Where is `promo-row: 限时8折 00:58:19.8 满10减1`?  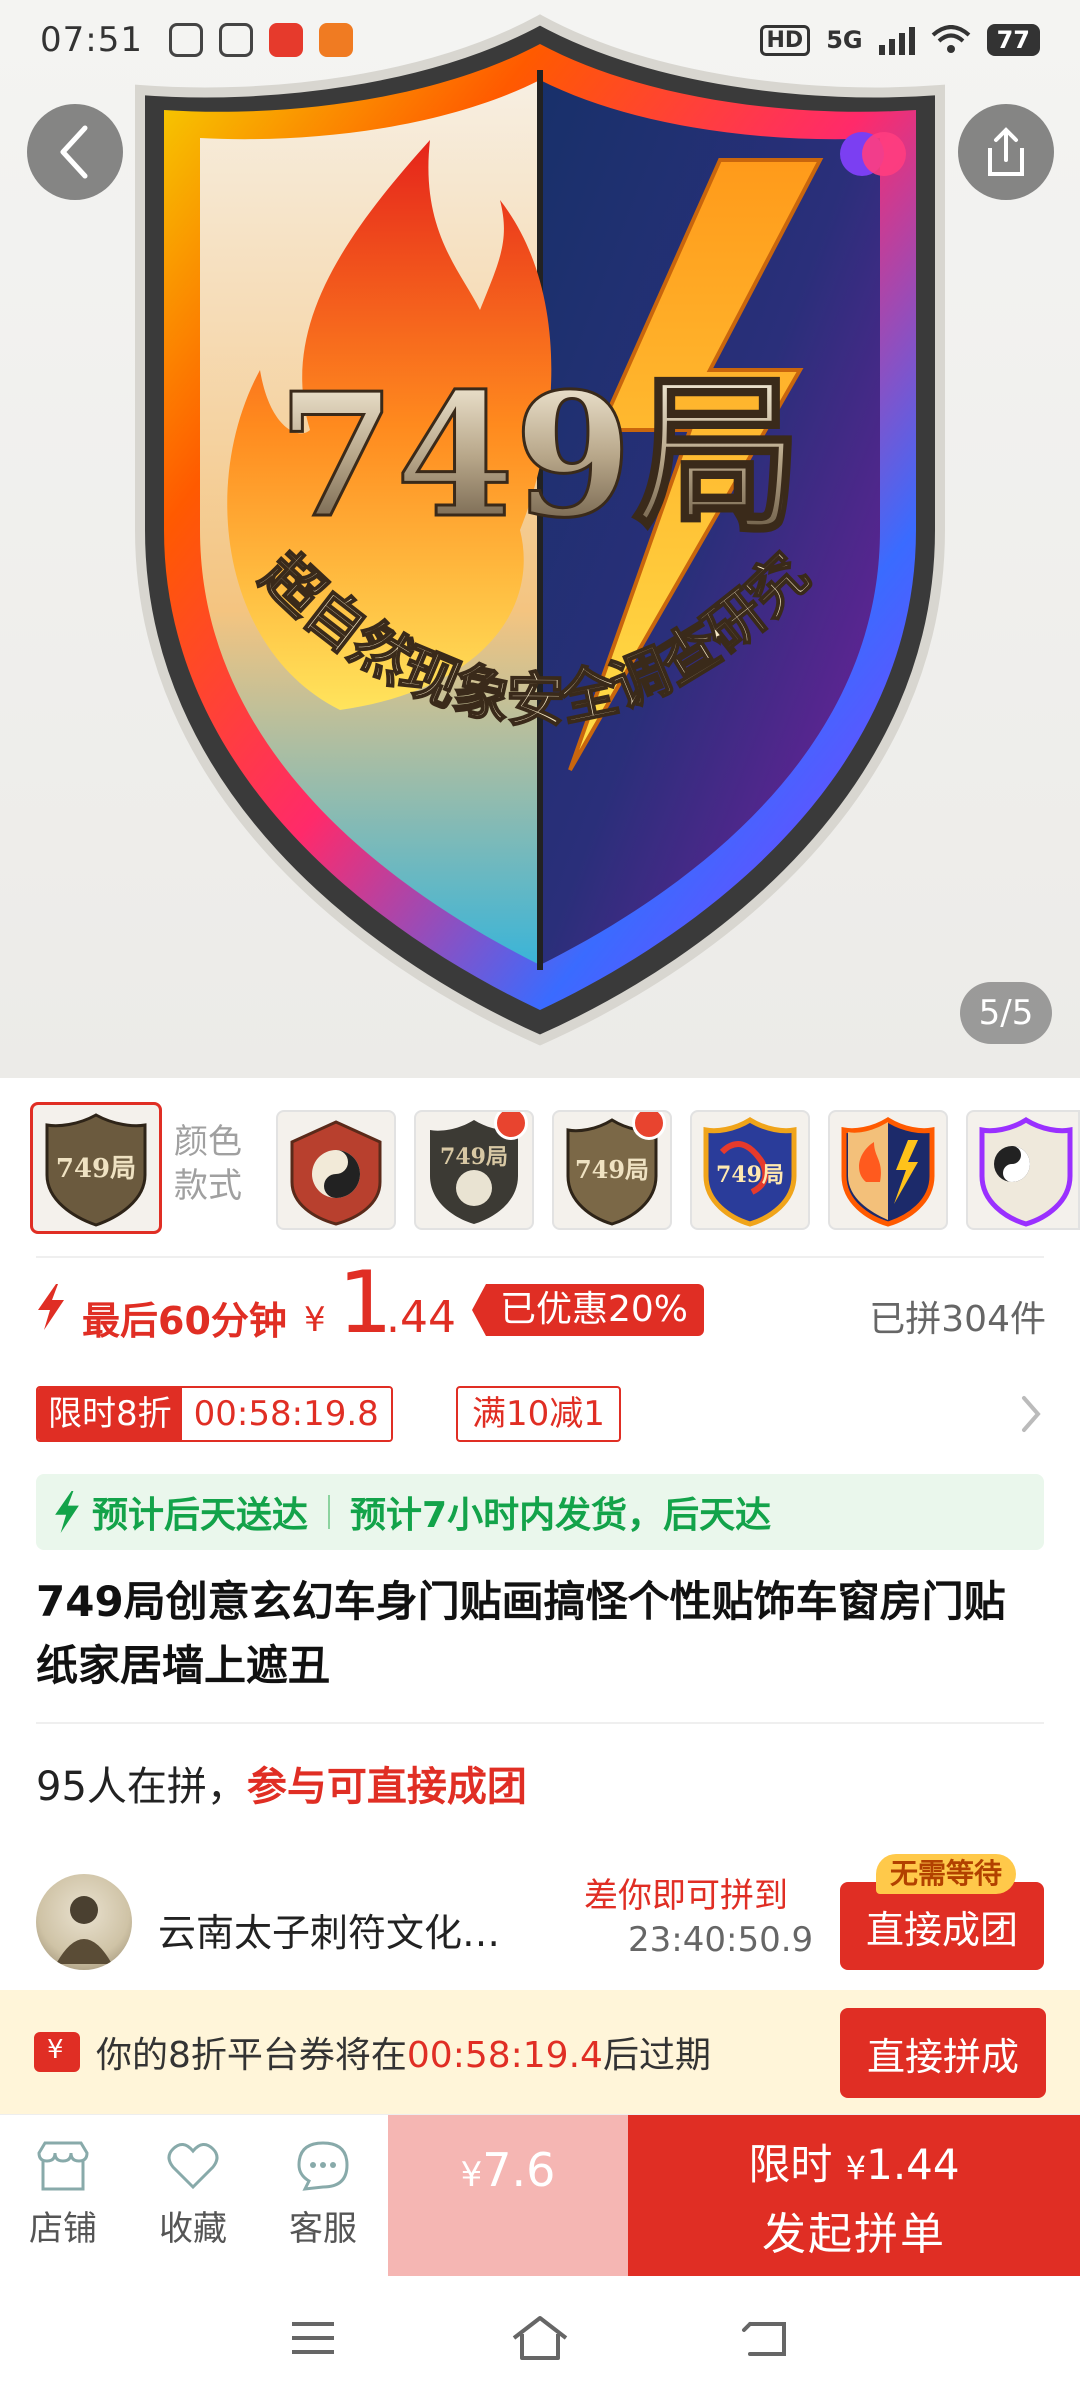
promo-row: 限时8折 00:58:19.8 满10减1 is located at coordinates (541, 1415).